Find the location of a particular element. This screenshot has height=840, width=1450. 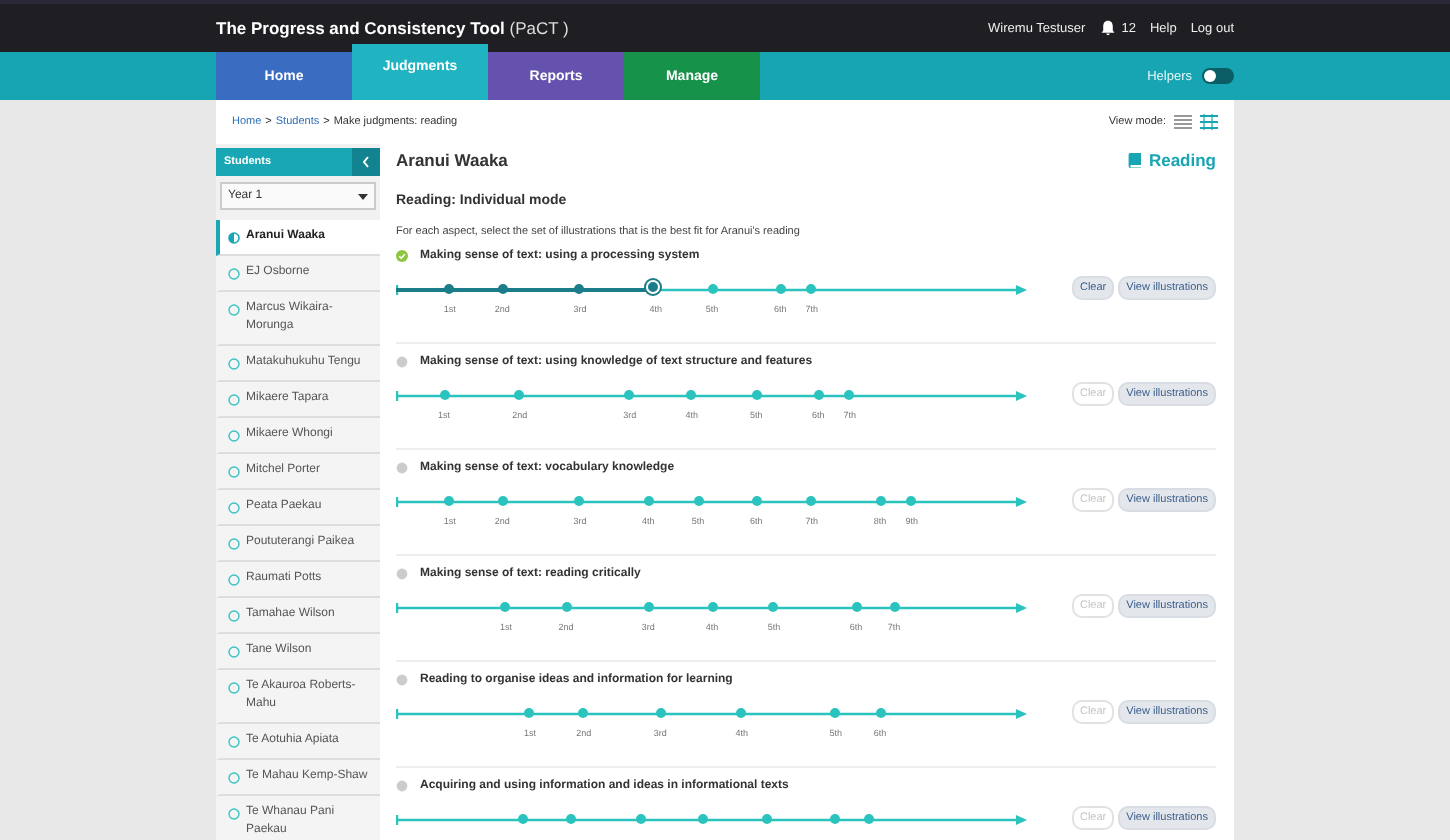

chevron-left-icon is located at coordinates (366, 162).